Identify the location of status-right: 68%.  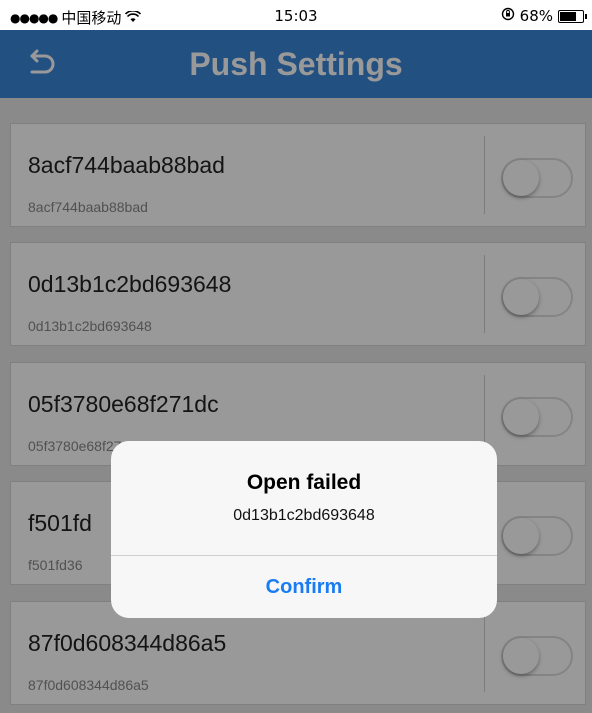
(544, 16).